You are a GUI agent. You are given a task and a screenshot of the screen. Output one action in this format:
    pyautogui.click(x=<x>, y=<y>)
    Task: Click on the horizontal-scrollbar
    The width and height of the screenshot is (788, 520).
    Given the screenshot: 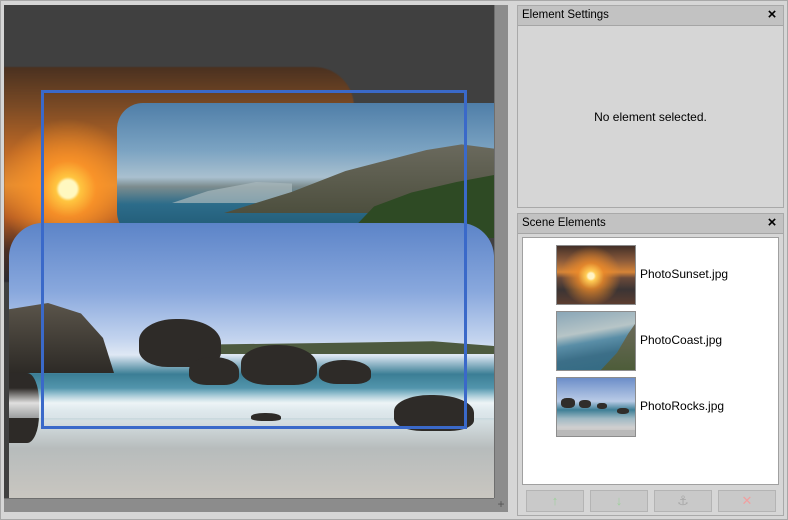 What is the action you would take?
    pyautogui.click(x=249, y=505)
    